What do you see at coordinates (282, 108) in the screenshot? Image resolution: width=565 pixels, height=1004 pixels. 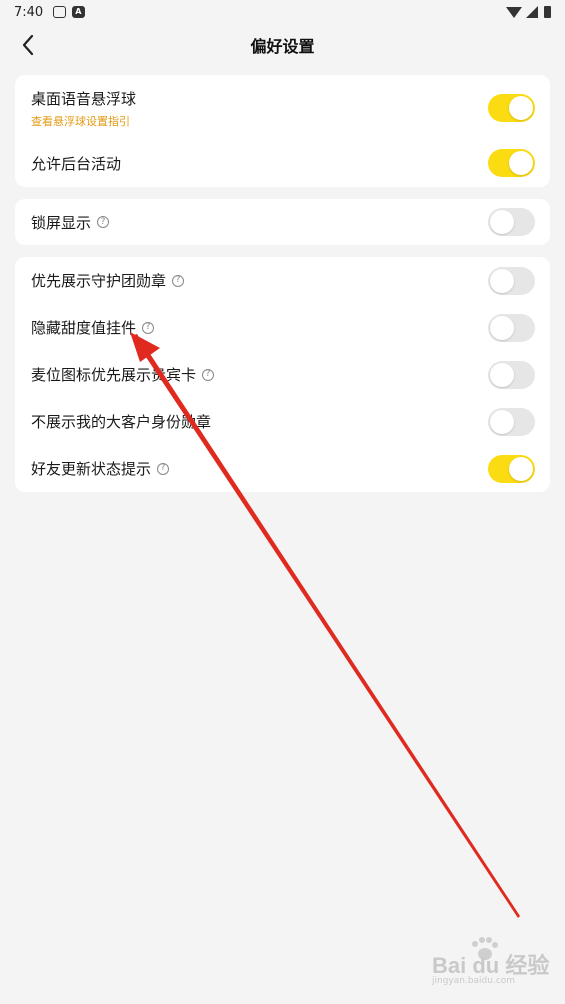 I see `setting-row-floating-ball: 桌面语音悬浮球 查看悬浮球设置指引` at bounding box center [282, 108].